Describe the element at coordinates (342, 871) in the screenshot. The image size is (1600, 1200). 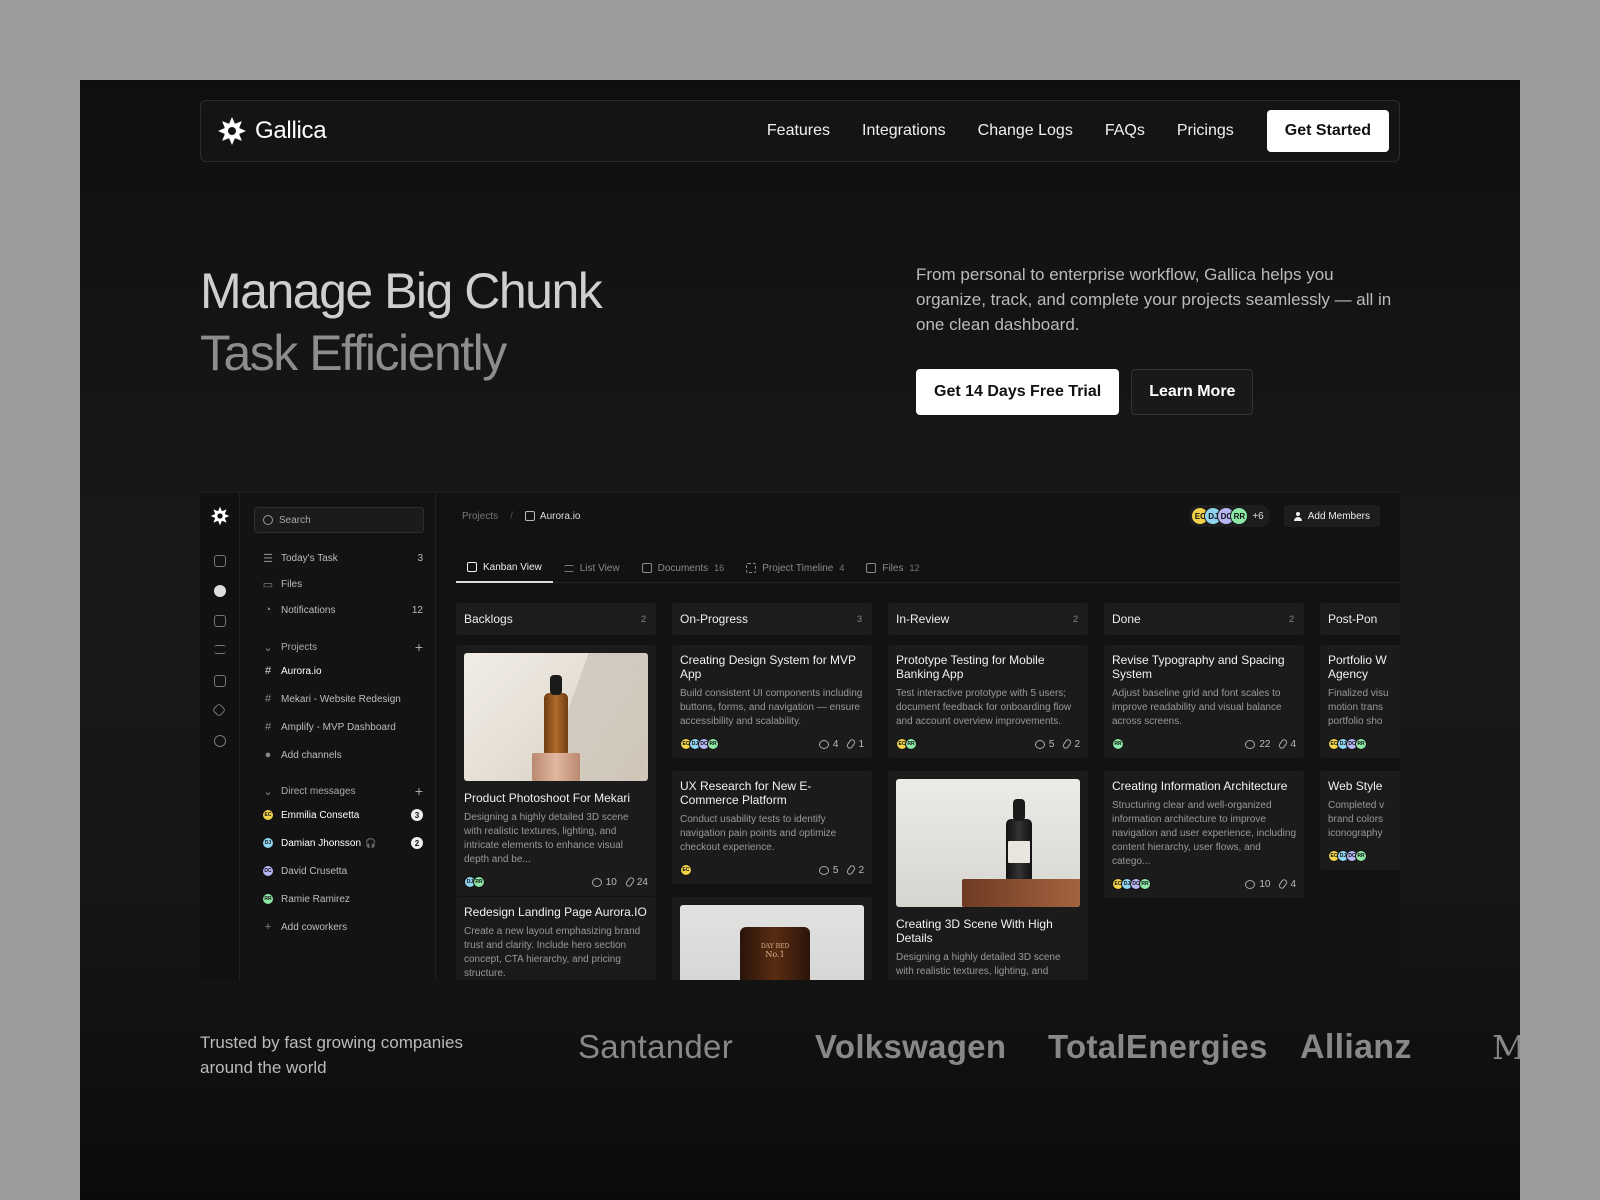
I see `dm-david: DC David Crusetta` at that location.